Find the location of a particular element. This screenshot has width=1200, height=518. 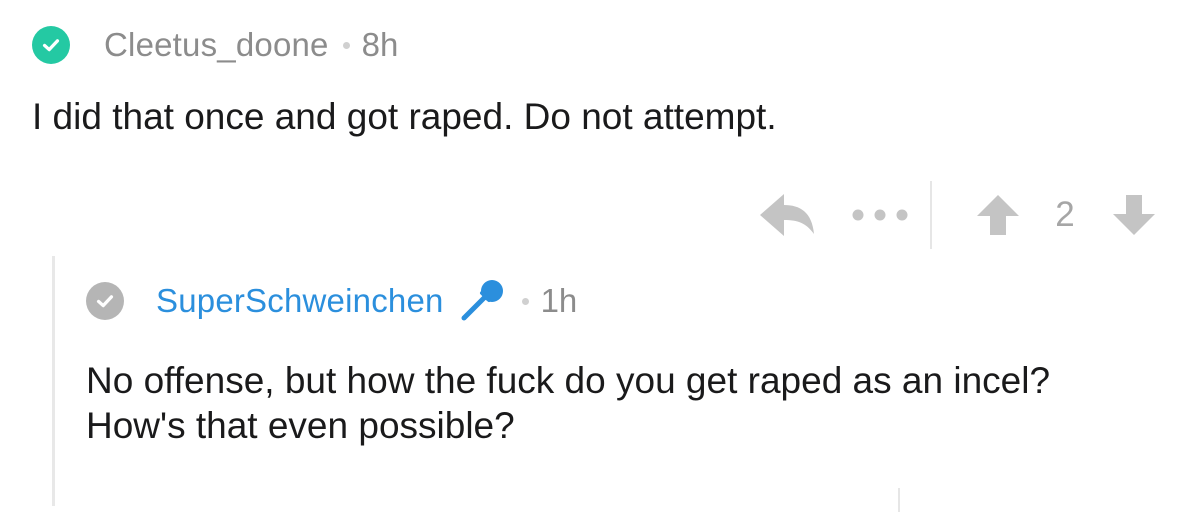

reply-author: SuperSchweinchen is located at coordinates (300, 301).